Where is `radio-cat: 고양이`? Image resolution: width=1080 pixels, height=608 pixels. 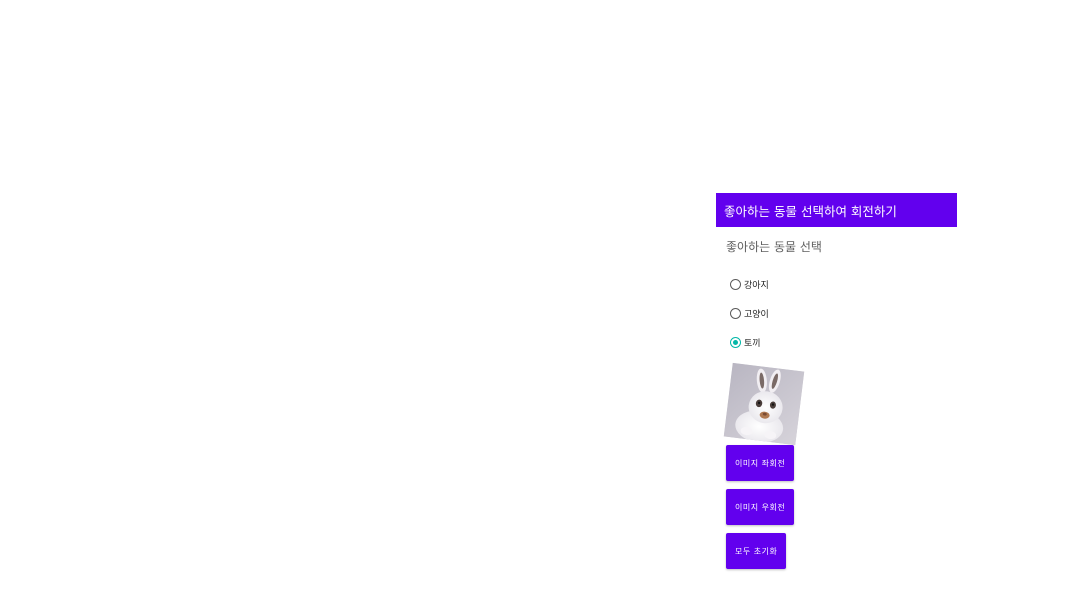 radio-cat: 고양이 is located at coordinates (841, 313).